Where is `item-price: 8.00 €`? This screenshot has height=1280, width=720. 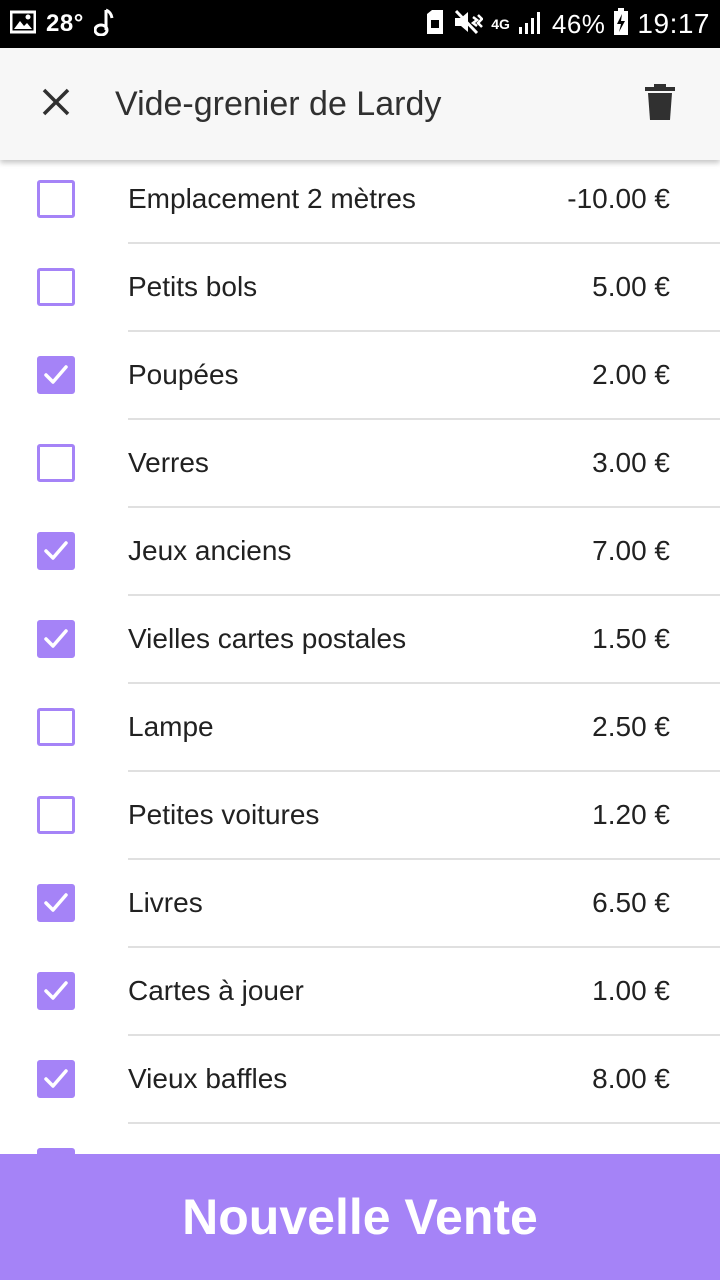
item-price: 8.00 € is located at coordinates (631, 1078).